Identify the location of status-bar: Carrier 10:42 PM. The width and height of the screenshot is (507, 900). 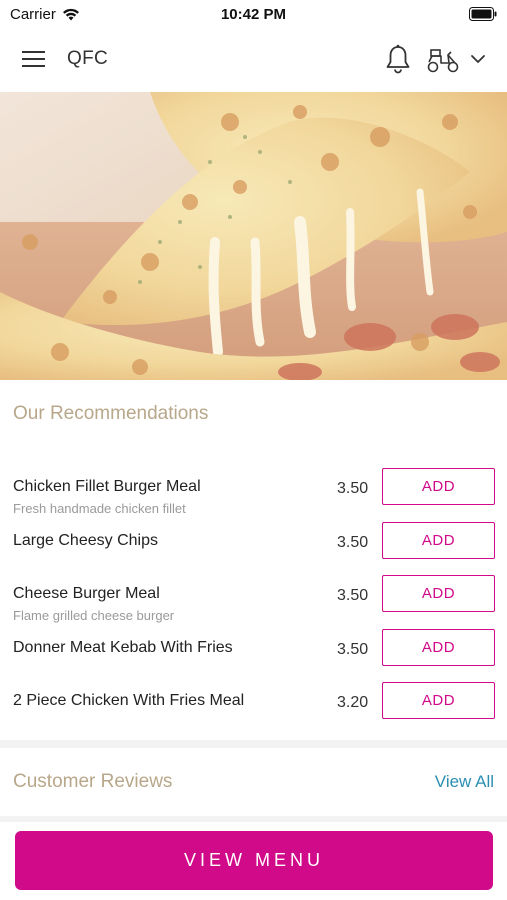
(253, 14).